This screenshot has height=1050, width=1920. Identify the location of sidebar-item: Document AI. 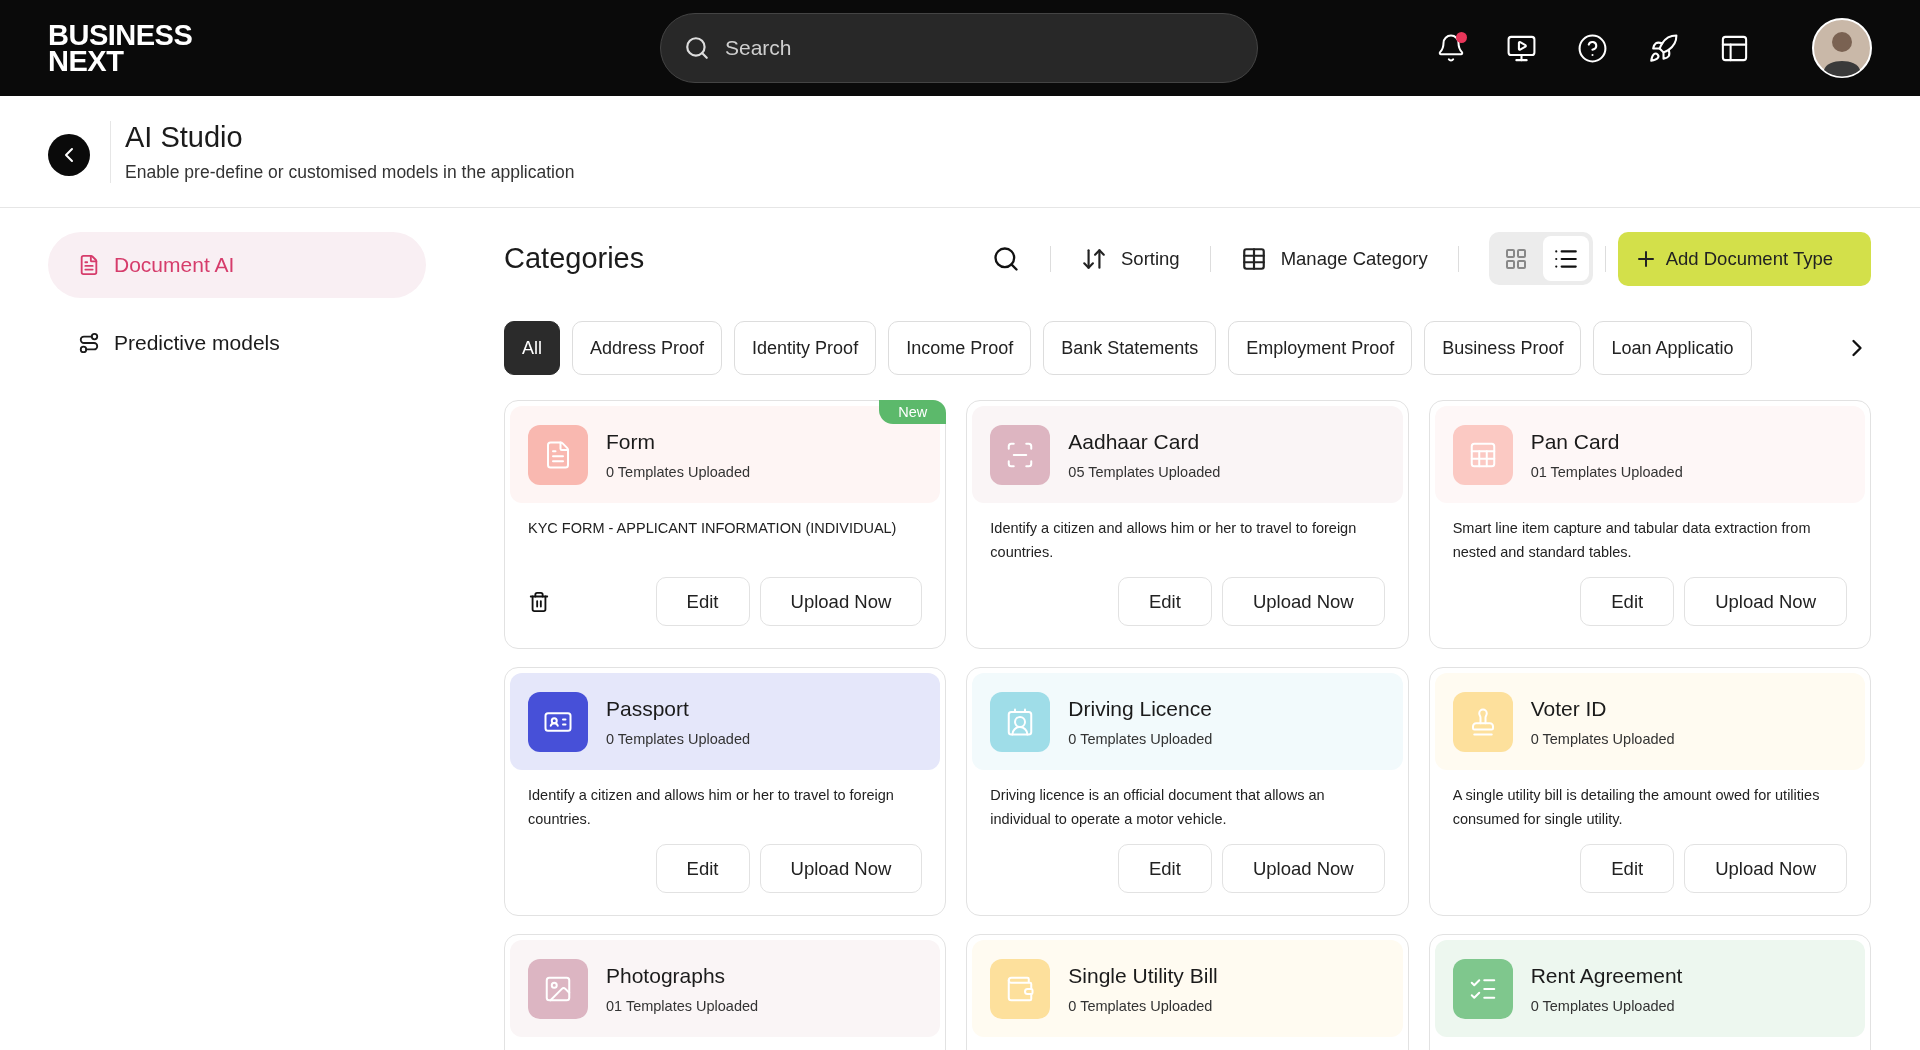
(237, 265).